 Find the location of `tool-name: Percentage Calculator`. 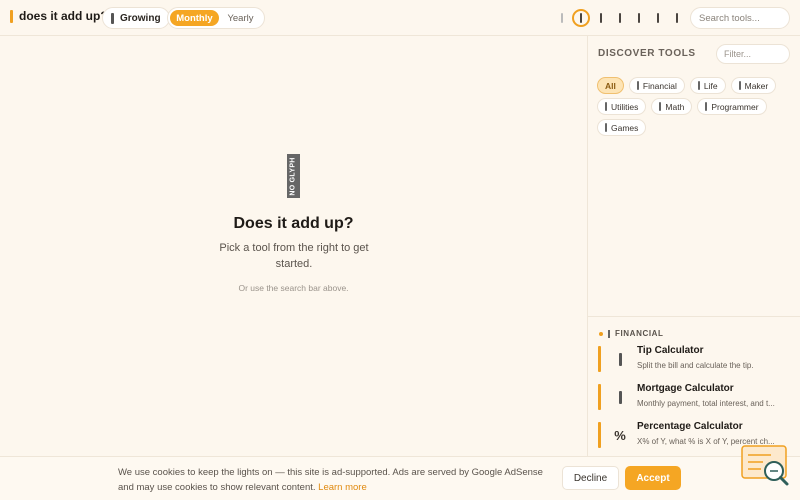

tool-name: Percentage Calculator is located at coordinates (690, 426).